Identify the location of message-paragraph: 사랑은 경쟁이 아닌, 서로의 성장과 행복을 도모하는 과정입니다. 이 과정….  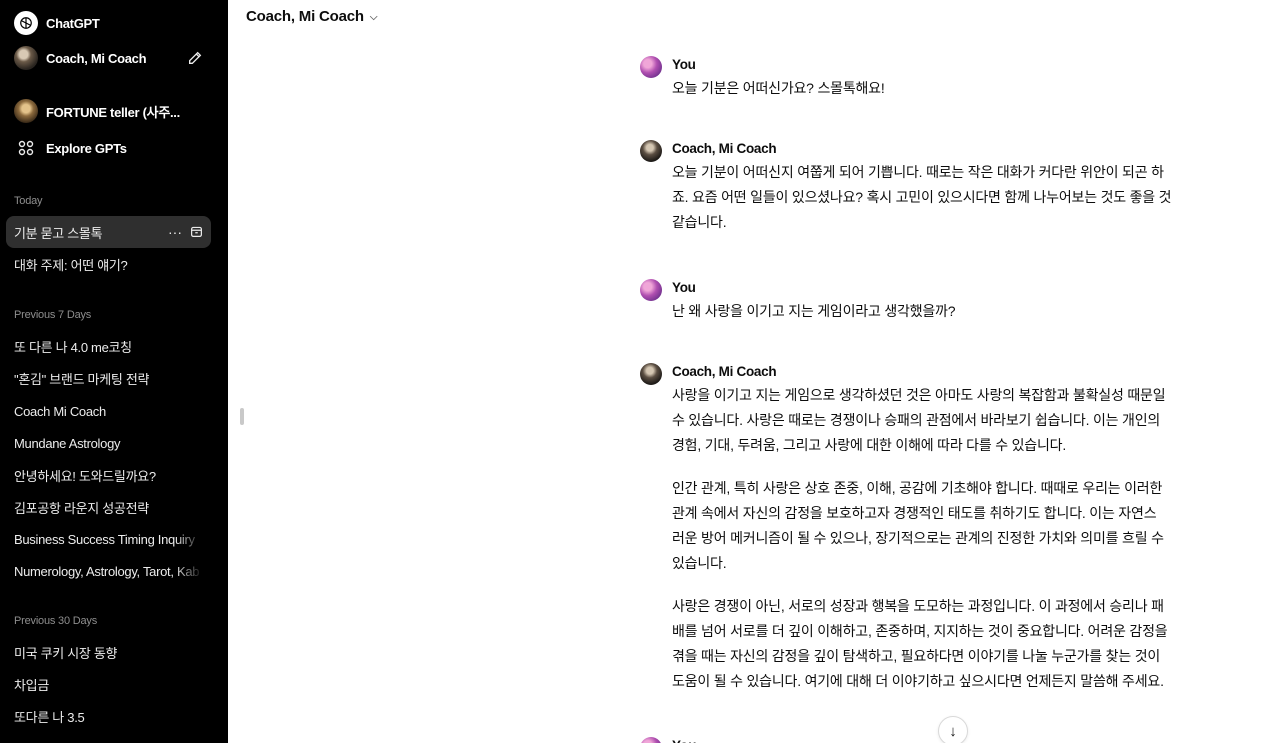
(920, 643).